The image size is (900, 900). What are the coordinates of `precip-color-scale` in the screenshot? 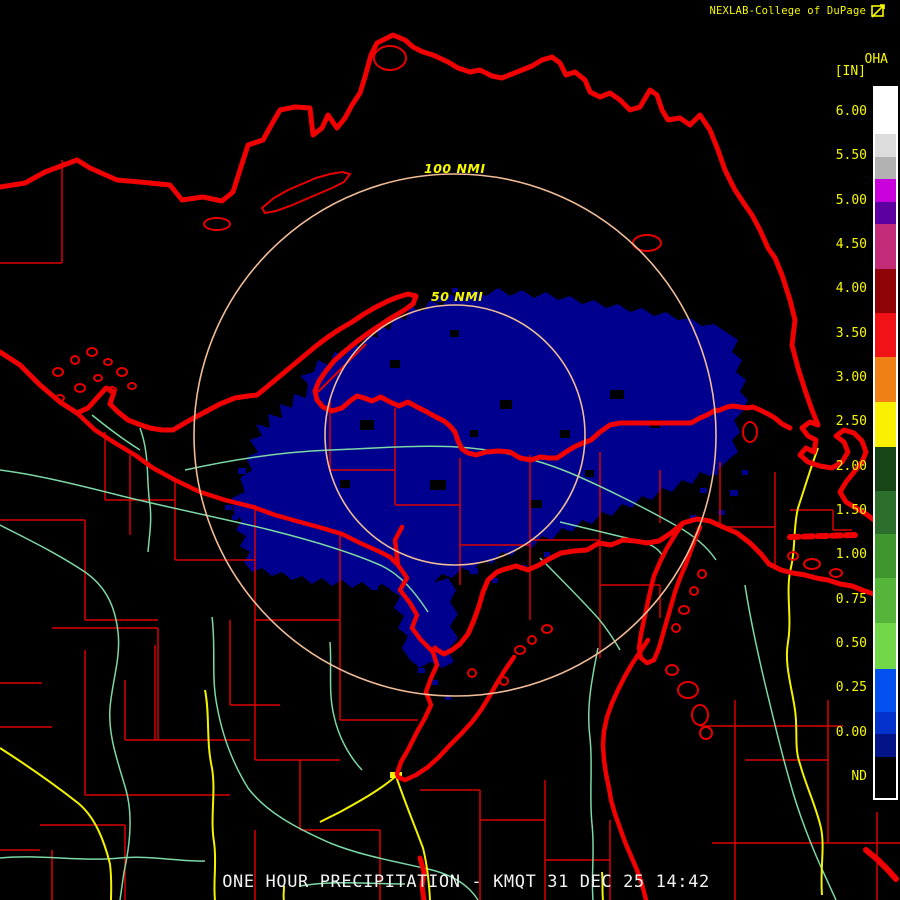 It's located at (885, 443).